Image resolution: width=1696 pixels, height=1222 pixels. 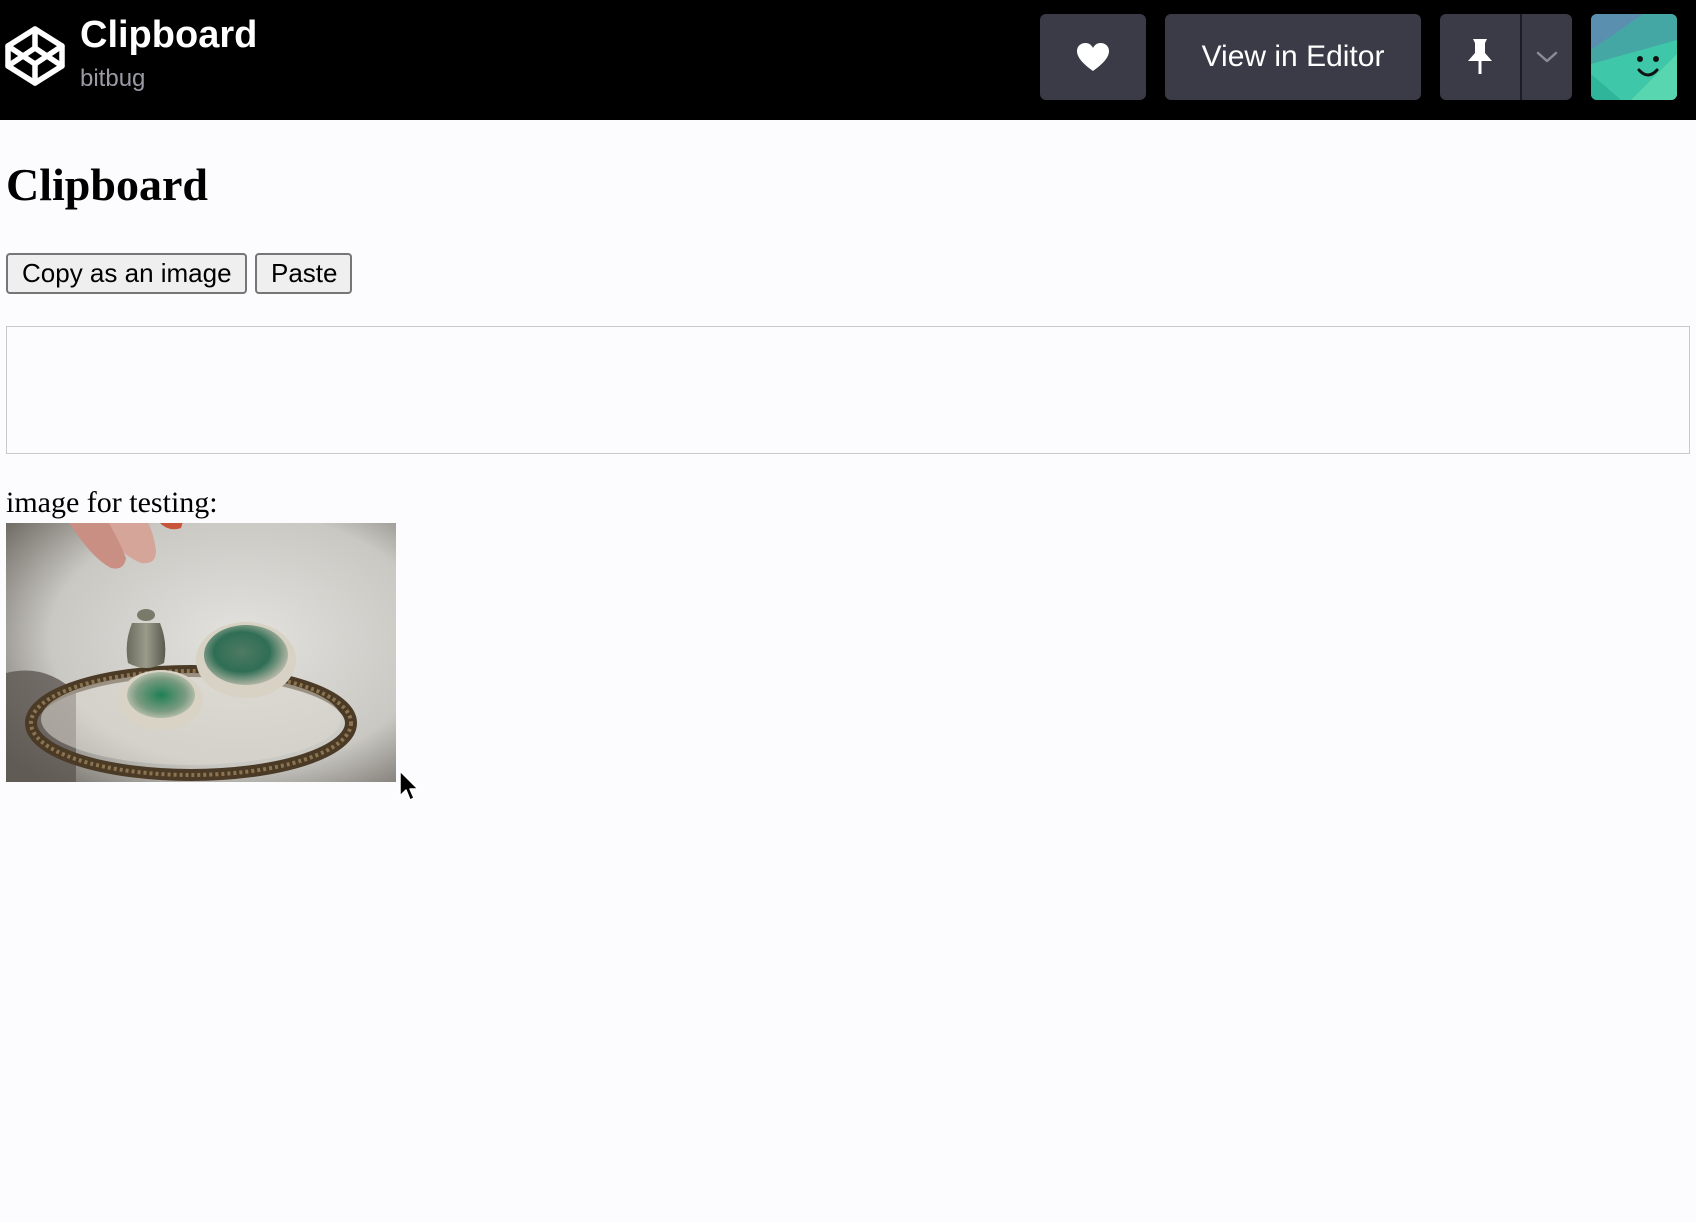 I want to click on heart-icon, so click(x=1093, y=57).